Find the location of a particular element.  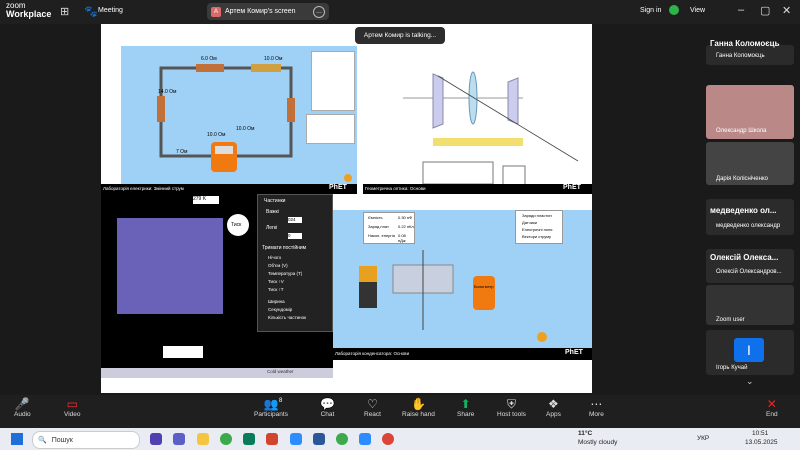

chat-button: 💬 Chat is located at coordinates (327, 407).